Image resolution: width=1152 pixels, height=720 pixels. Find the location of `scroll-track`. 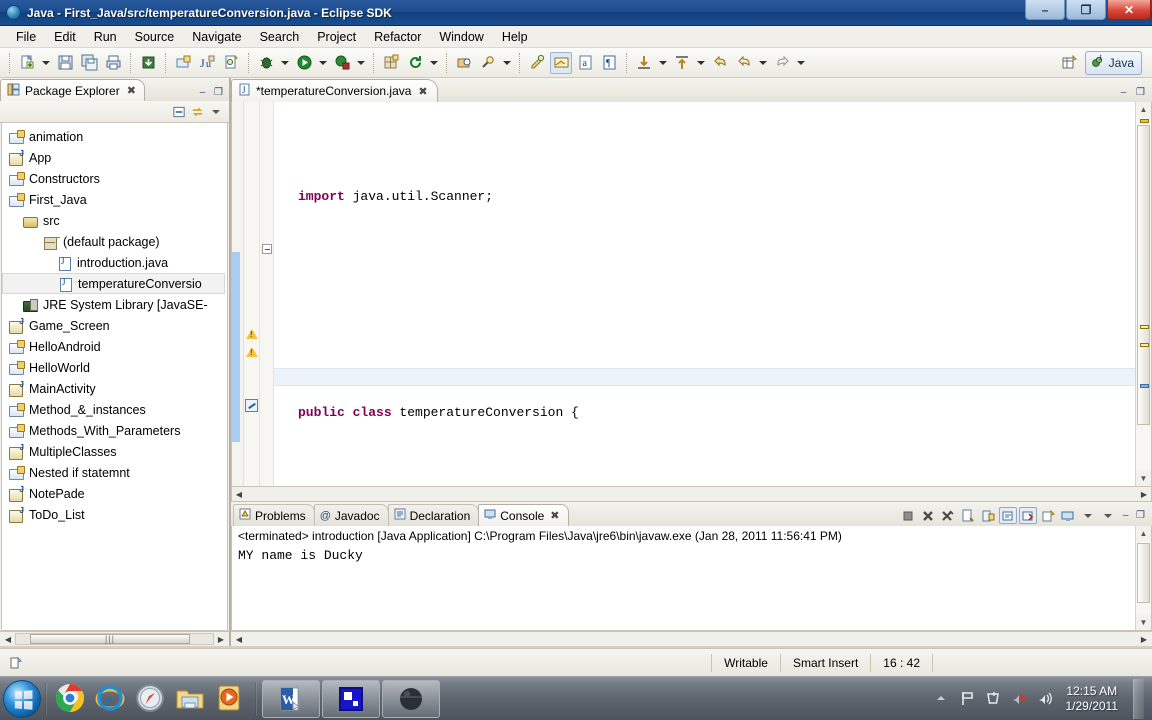

scroll-track is located at coordinates (1143, 578).